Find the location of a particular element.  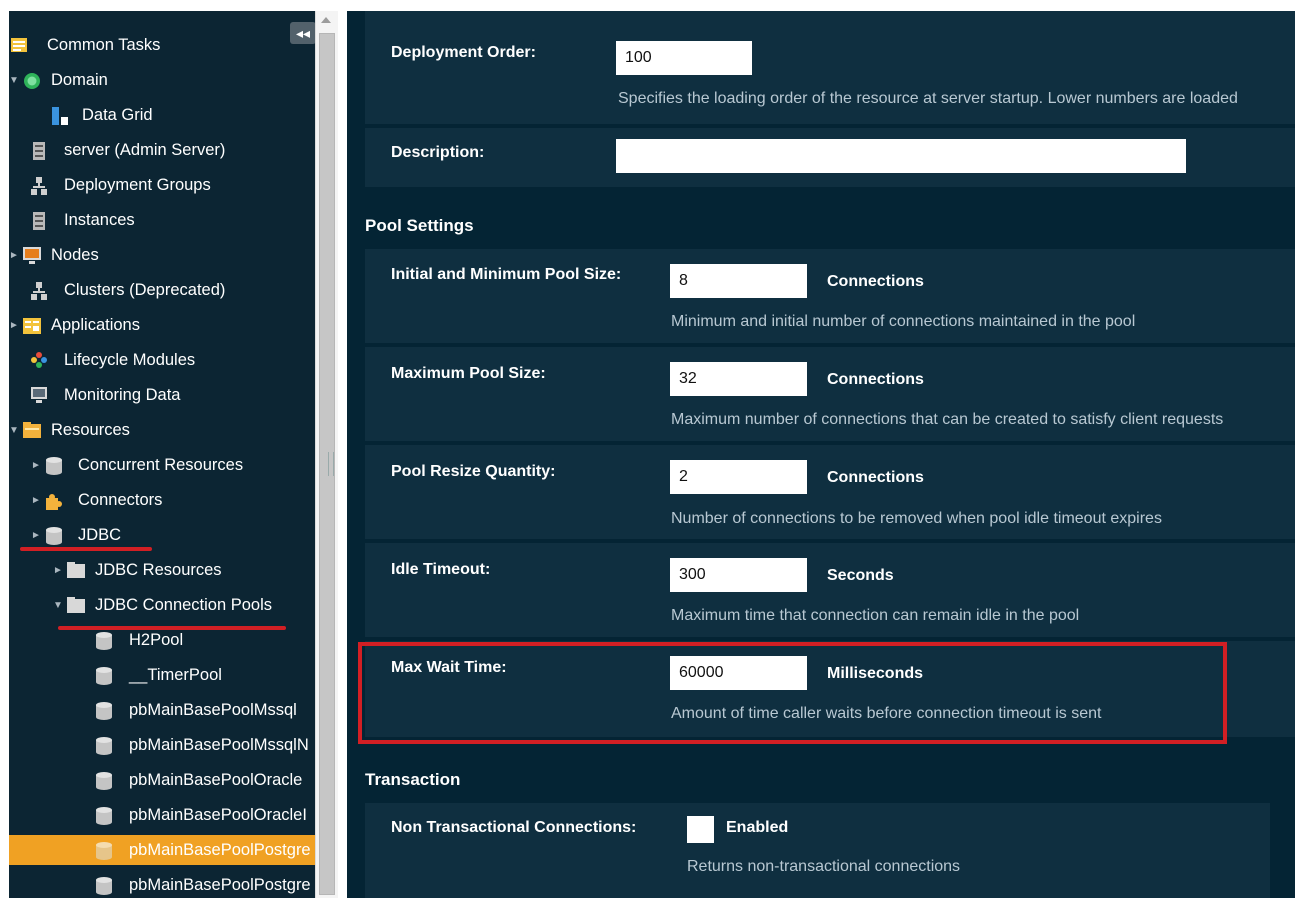

applications-icon is located at coordinates (32, 325).